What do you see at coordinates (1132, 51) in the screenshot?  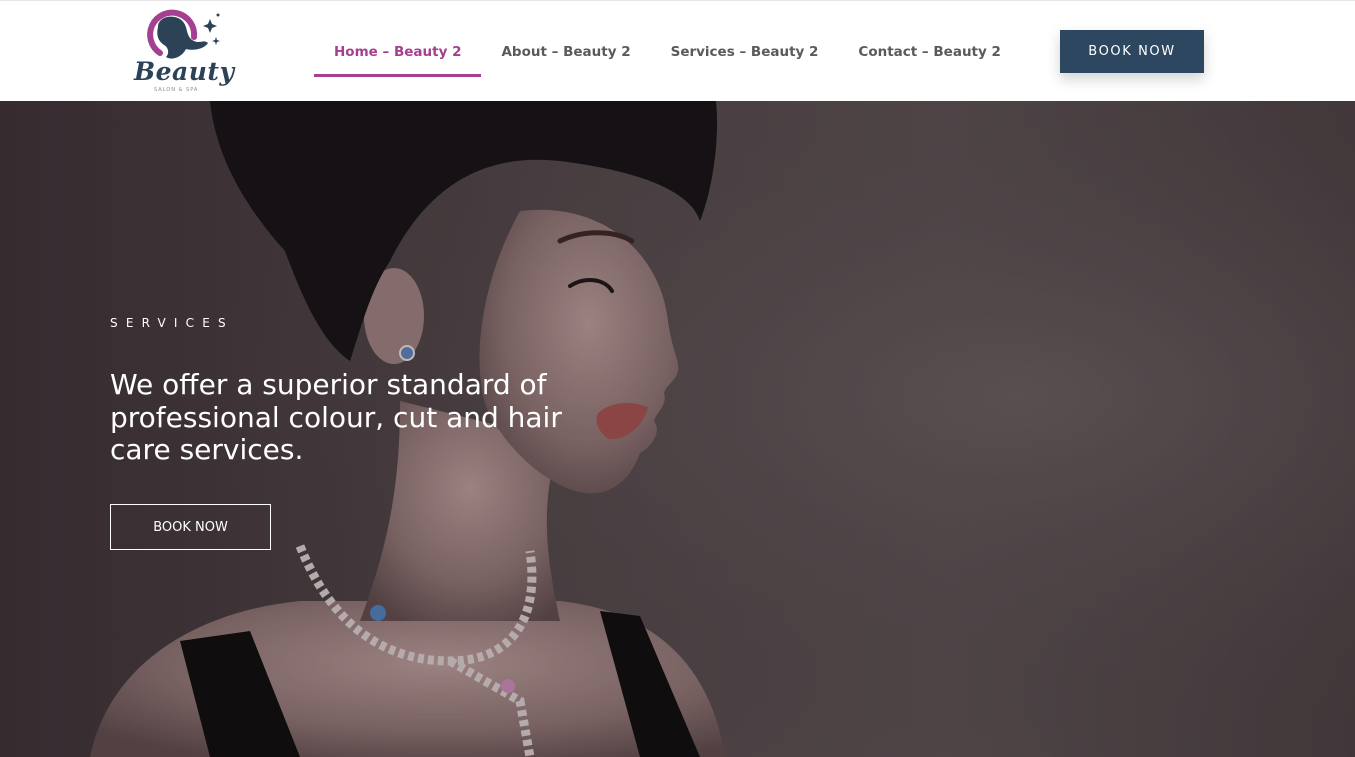 I see `header-book-now-button: BOOK NOW` at bounding box center [1132, 51].